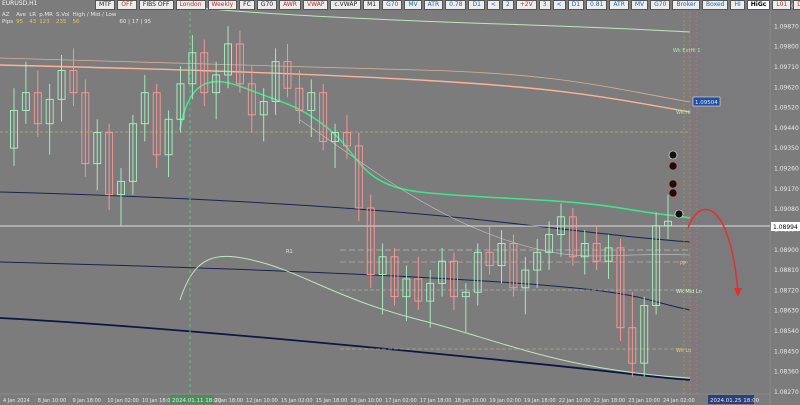  Describe the element at coordinates (786, 108) in the screenshot. I see `price-tick-label: 1.09520` at that location.